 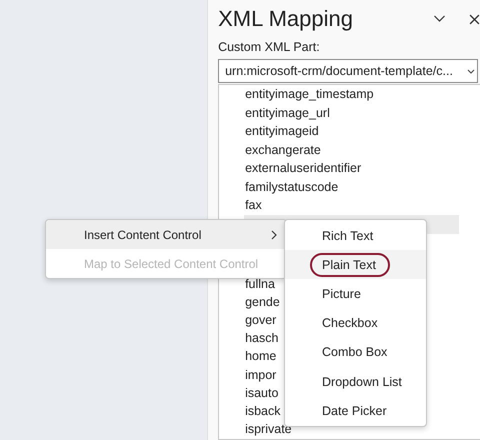 What do you see at coordinates (355, 323) in the screenshot?
I see `menu-item: Checkbox` at bounding box center [355, 323].